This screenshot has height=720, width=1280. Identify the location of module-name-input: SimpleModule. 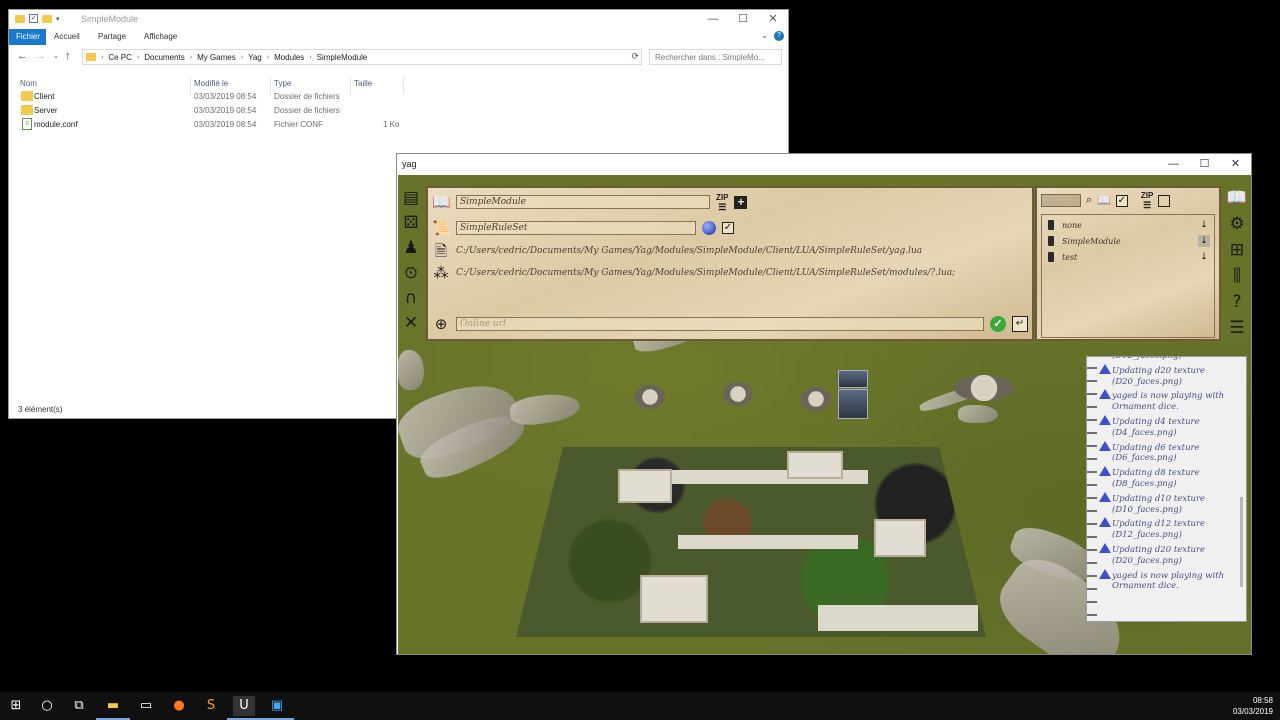
(583, 202).